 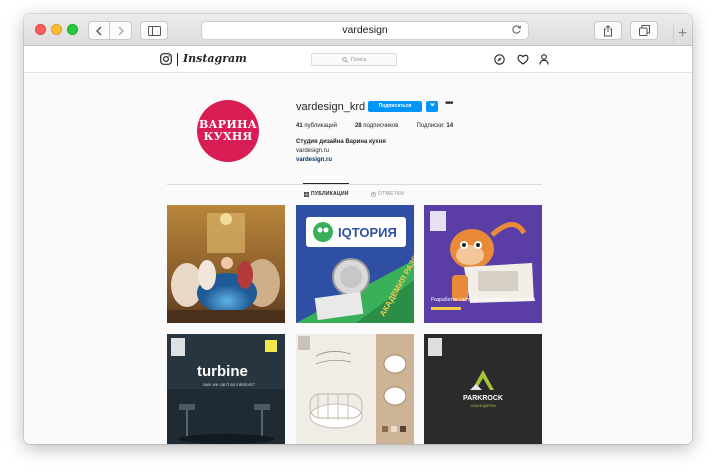 I want to click on address-bar: vardesign, so click(x=365, y=30).